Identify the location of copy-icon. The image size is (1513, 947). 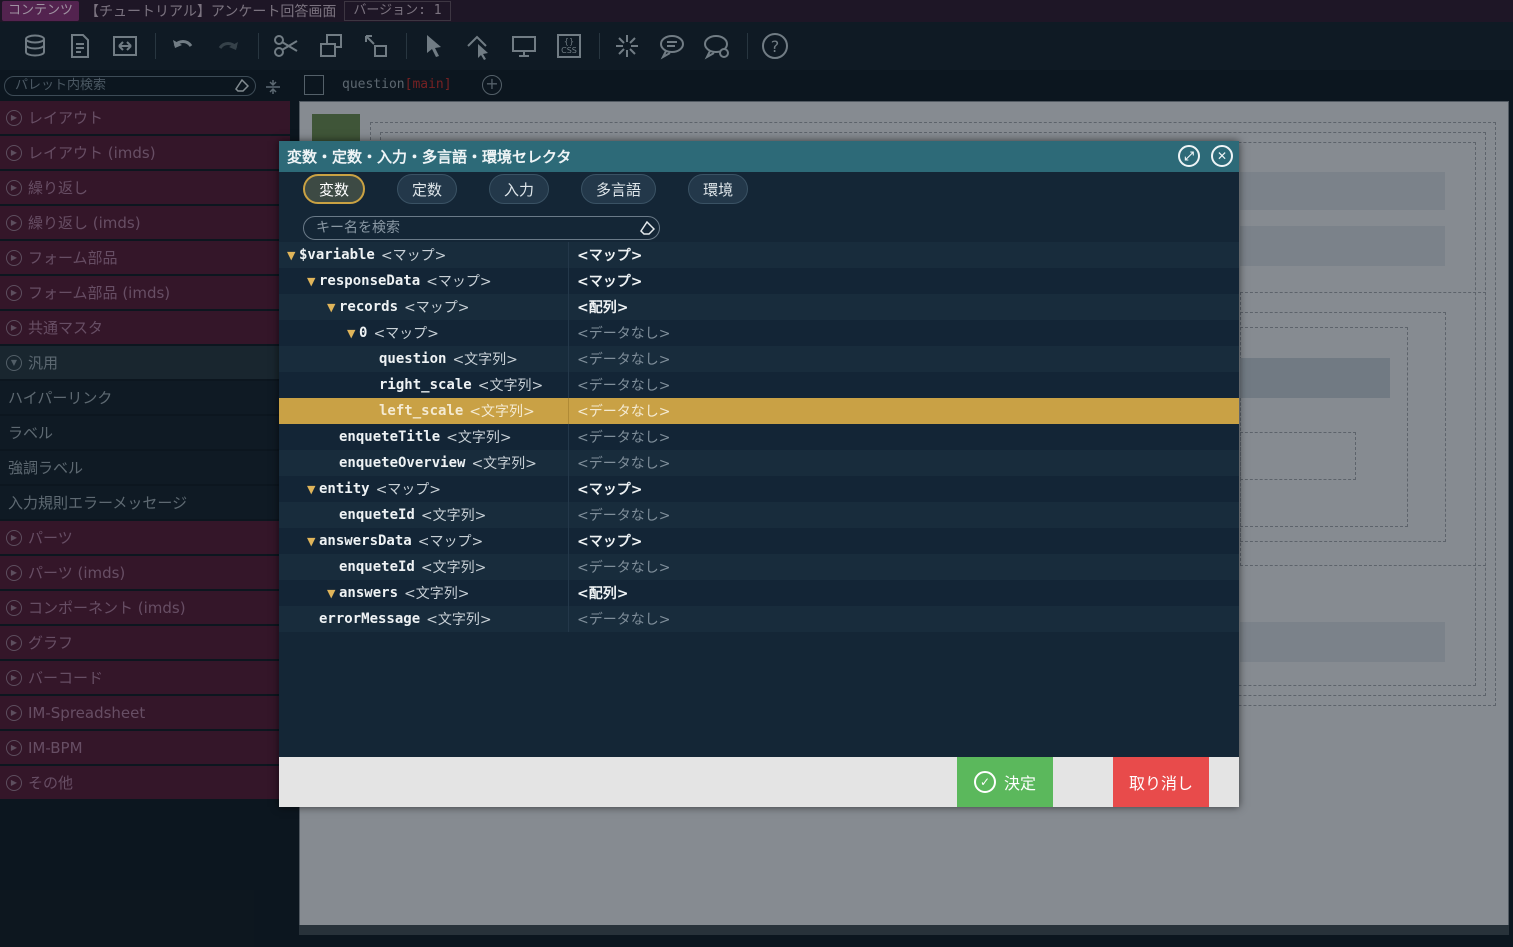
(331, 46).